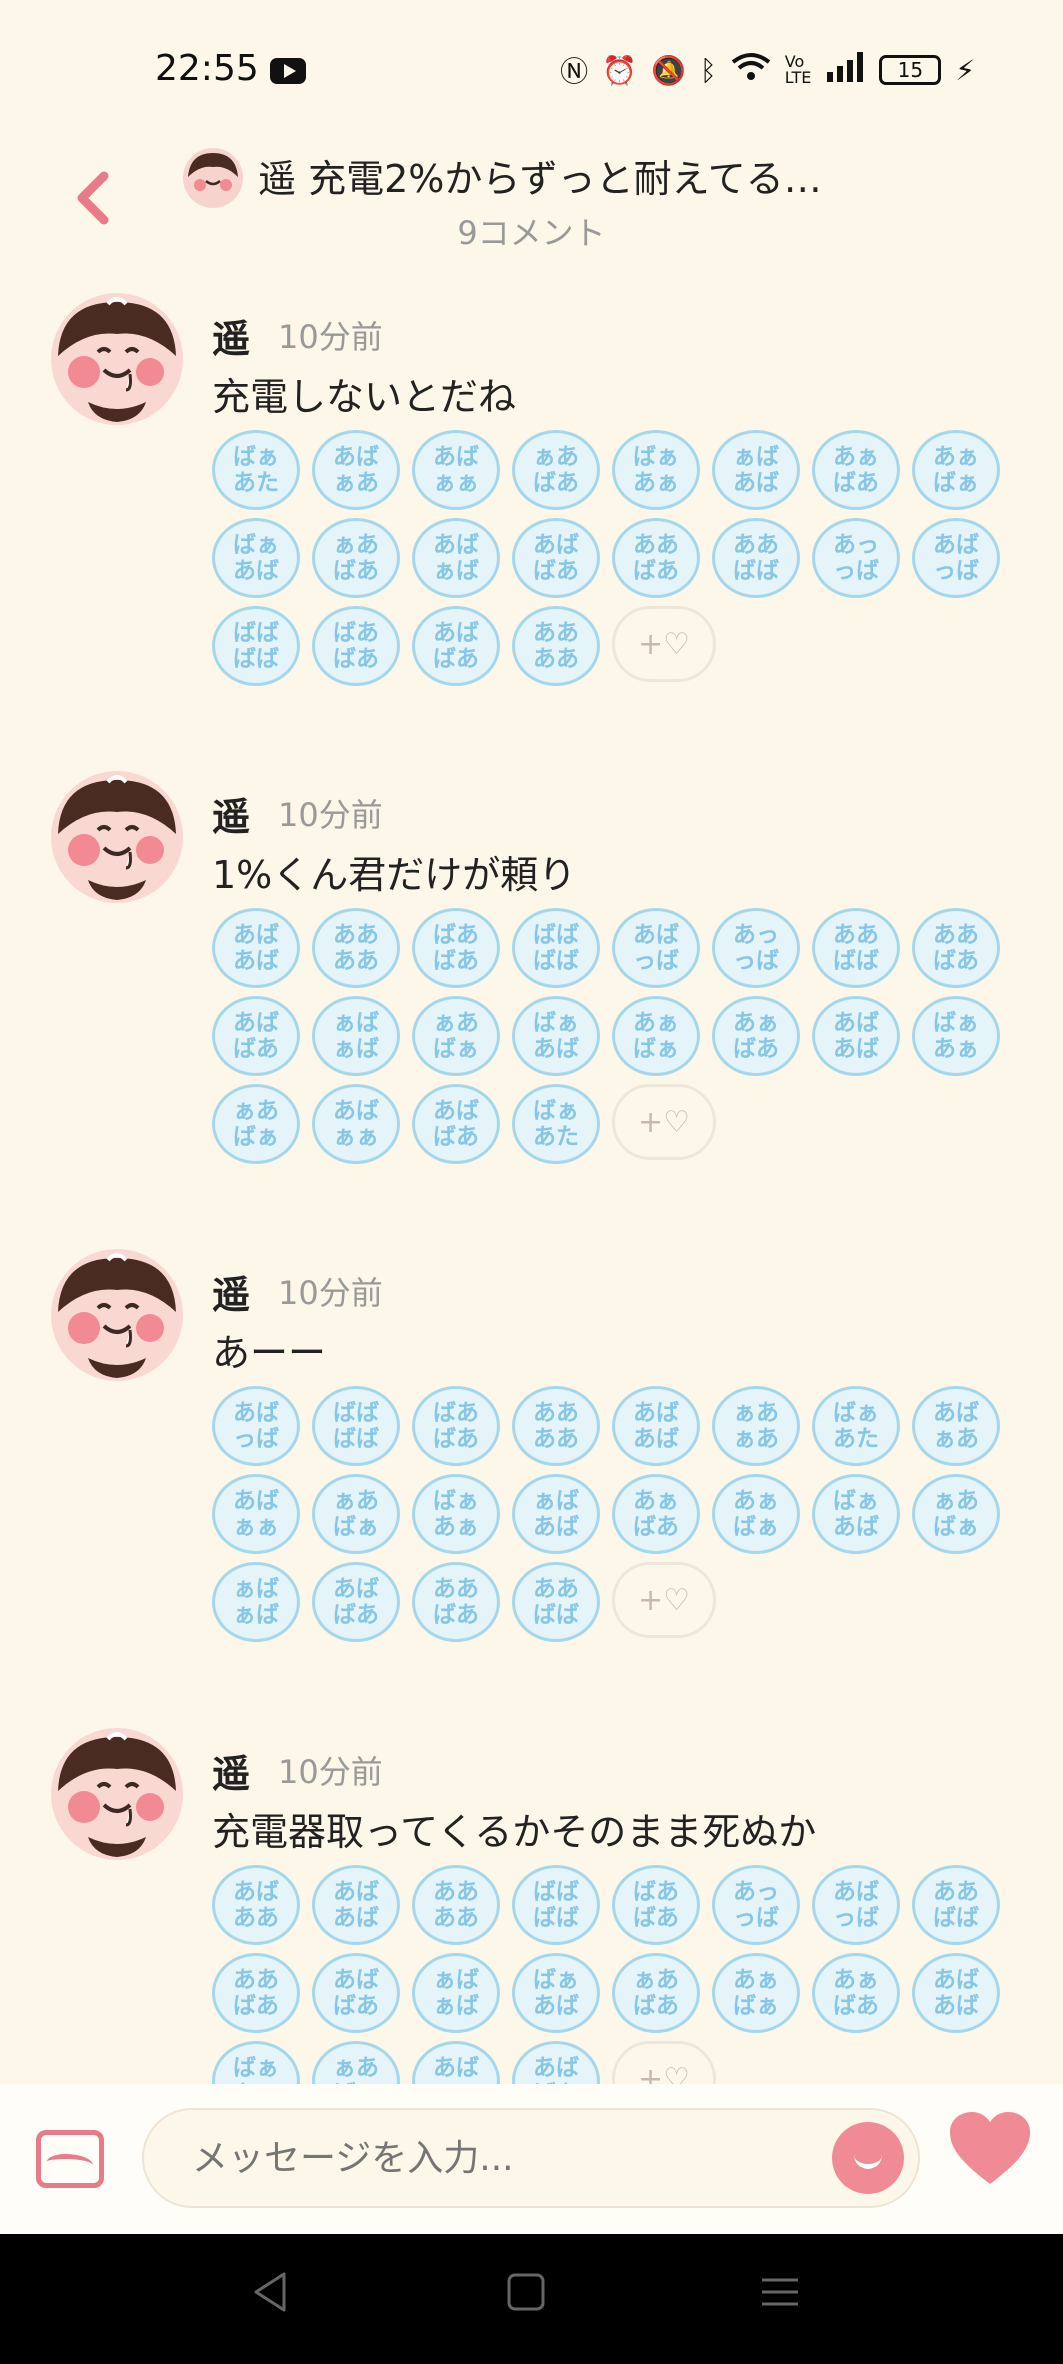 This screenshot has height=2364, width=1063. Describe the element at coordinates (620, 70) in the screenshot. I see `alarm-icon: ⏰` at that location.